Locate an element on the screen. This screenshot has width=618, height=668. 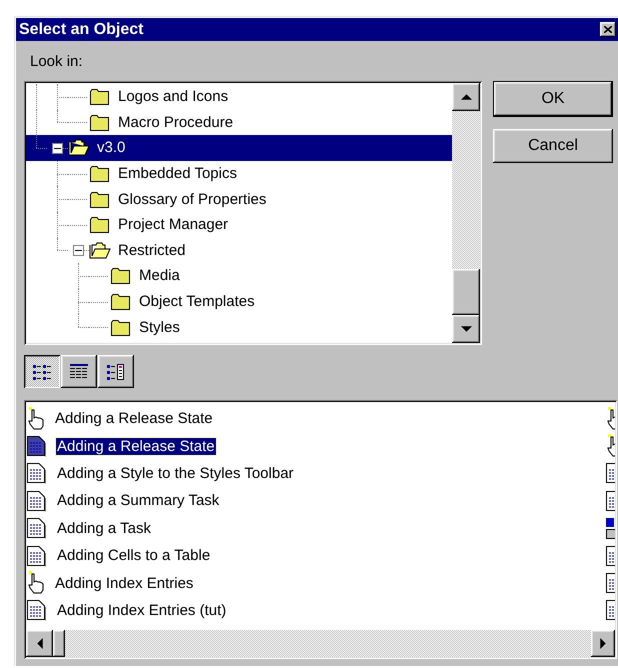
list-item: Adding Index Entries (tut) is located at coordinates (142, 610).